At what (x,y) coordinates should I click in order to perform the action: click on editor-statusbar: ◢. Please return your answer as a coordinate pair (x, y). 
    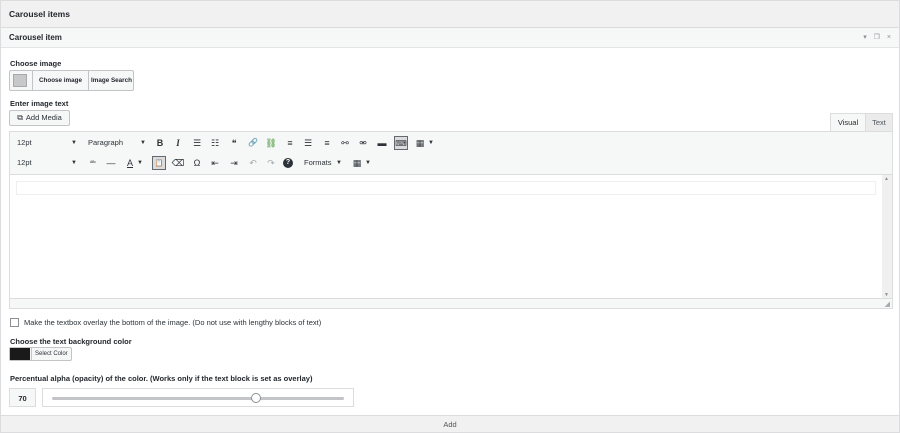
    Looking at the image, I should click on (451, 303).